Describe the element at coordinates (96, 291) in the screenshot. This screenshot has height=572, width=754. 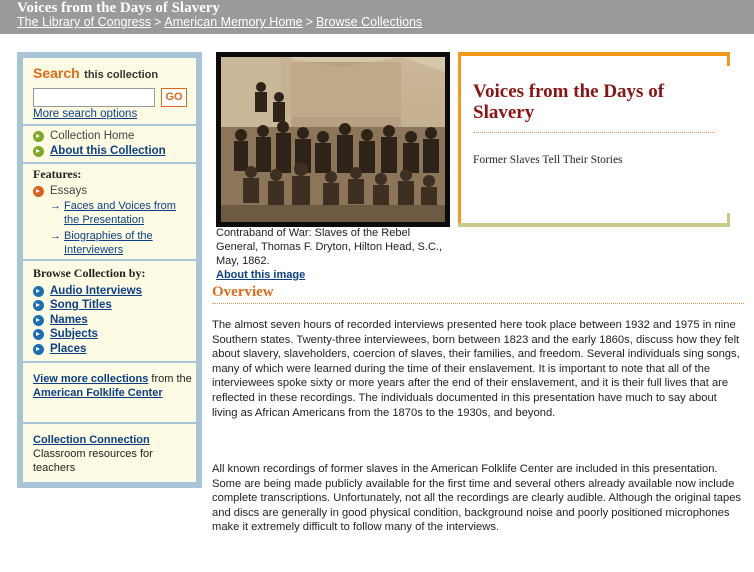
I see `browse-link: Audio Interviews` at that location.